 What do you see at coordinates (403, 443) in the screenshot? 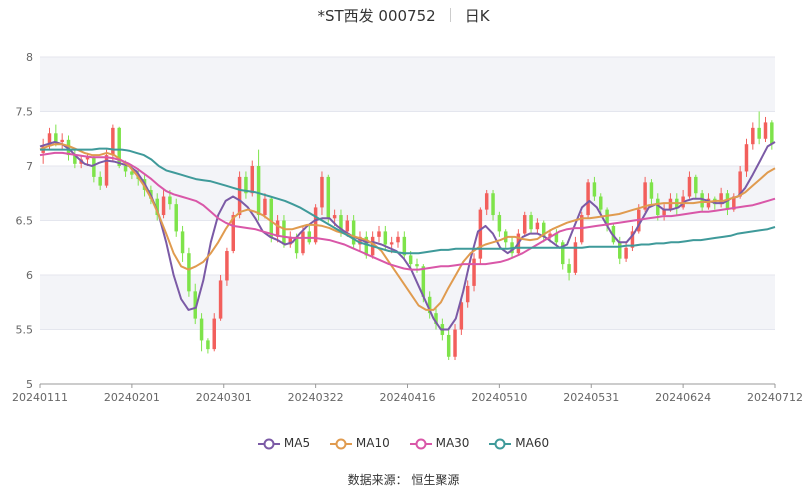
I see `legend: MA5 MA10 MA30 MA60` at bounding box center [403, 443].